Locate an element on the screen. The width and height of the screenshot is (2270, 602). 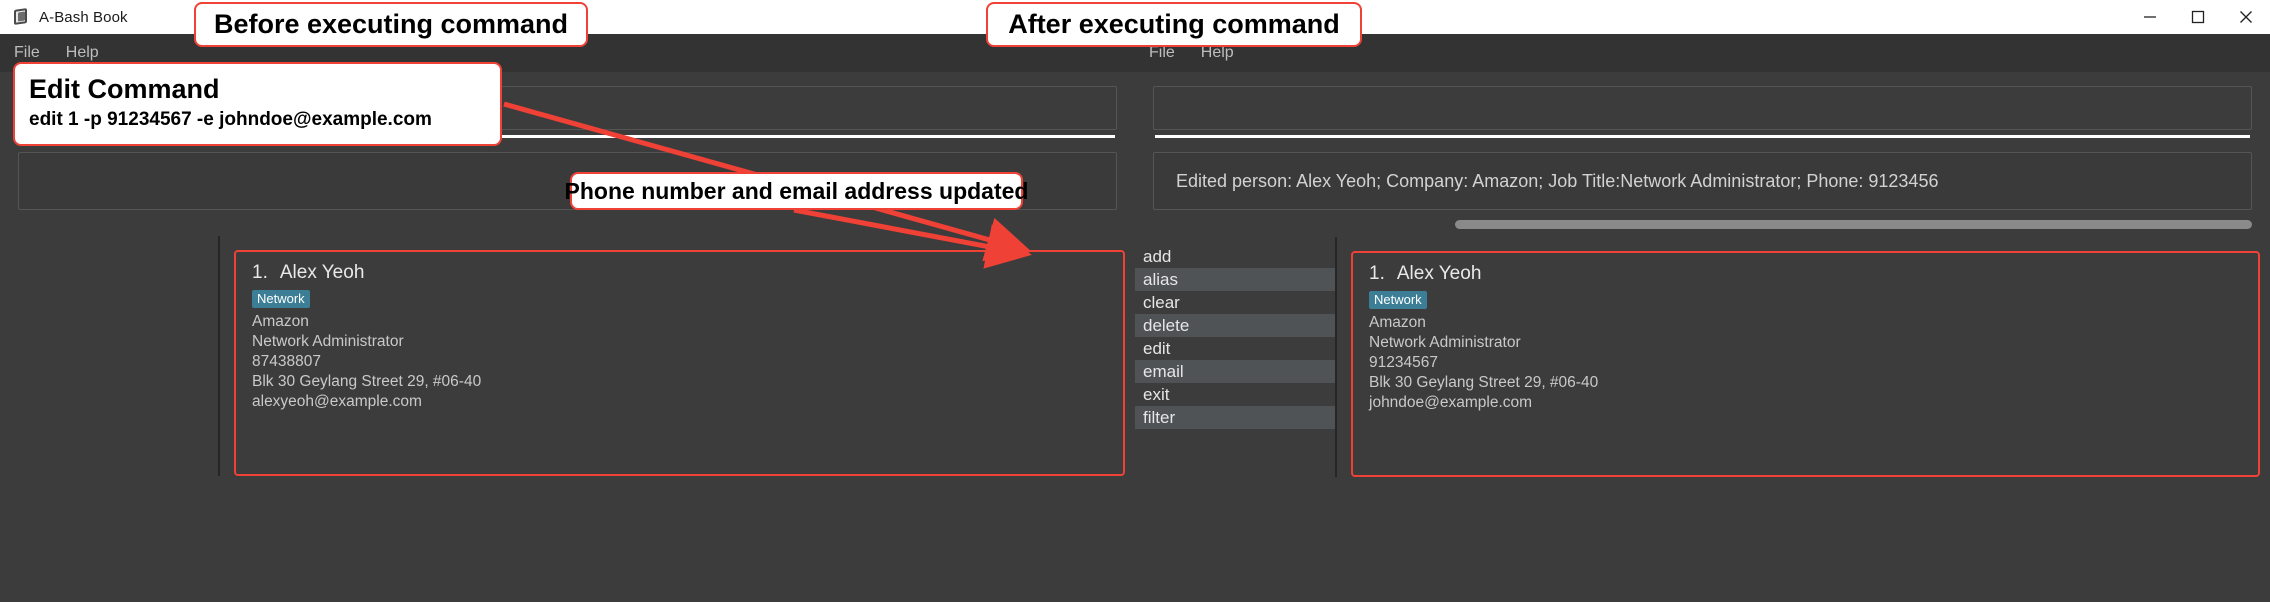
window-controls is located at coordinates (2198, 17).